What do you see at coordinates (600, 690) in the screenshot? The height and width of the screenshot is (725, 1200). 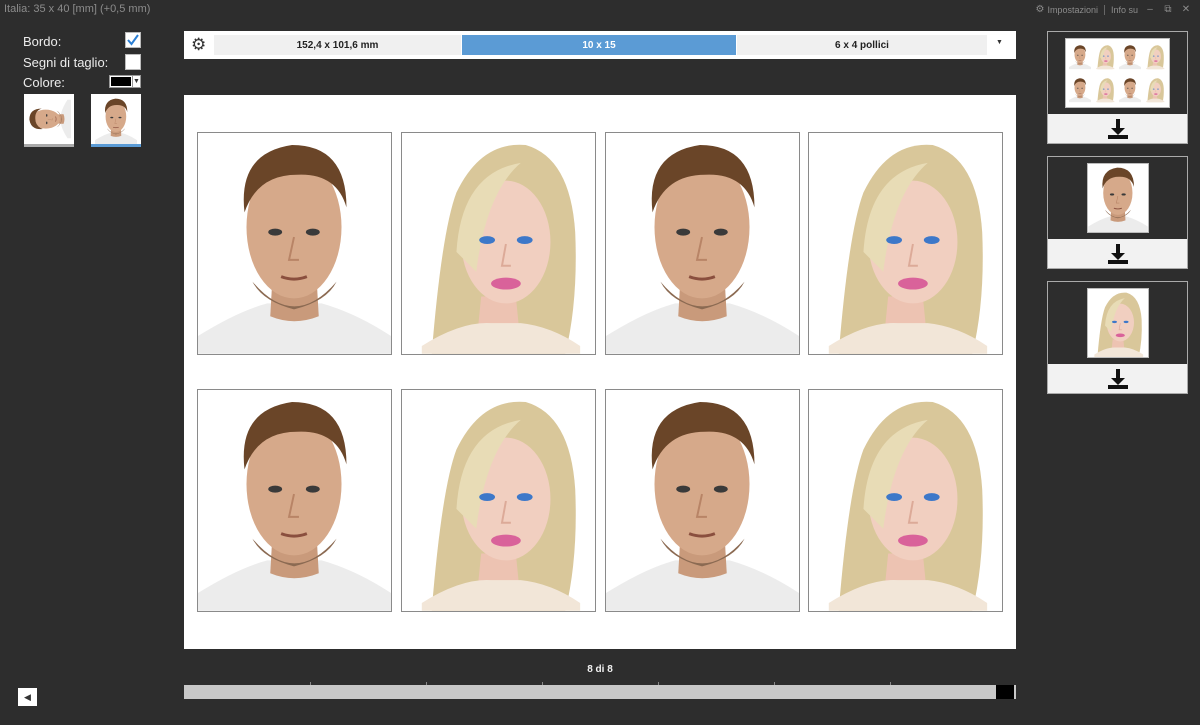 I see `page-scrollbar` at bounding box center [600, 690].